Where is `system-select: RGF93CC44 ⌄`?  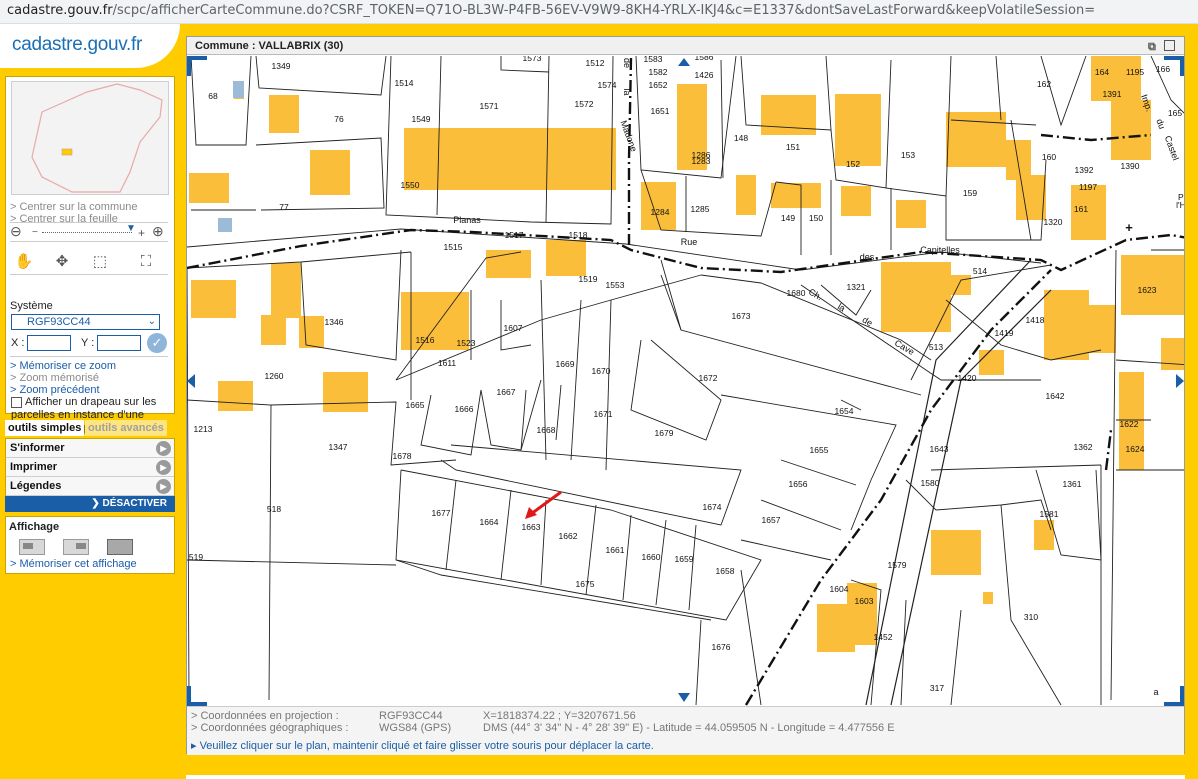
system-select: RGF93CC44 ⌄ is located at coordinates (85, 322).